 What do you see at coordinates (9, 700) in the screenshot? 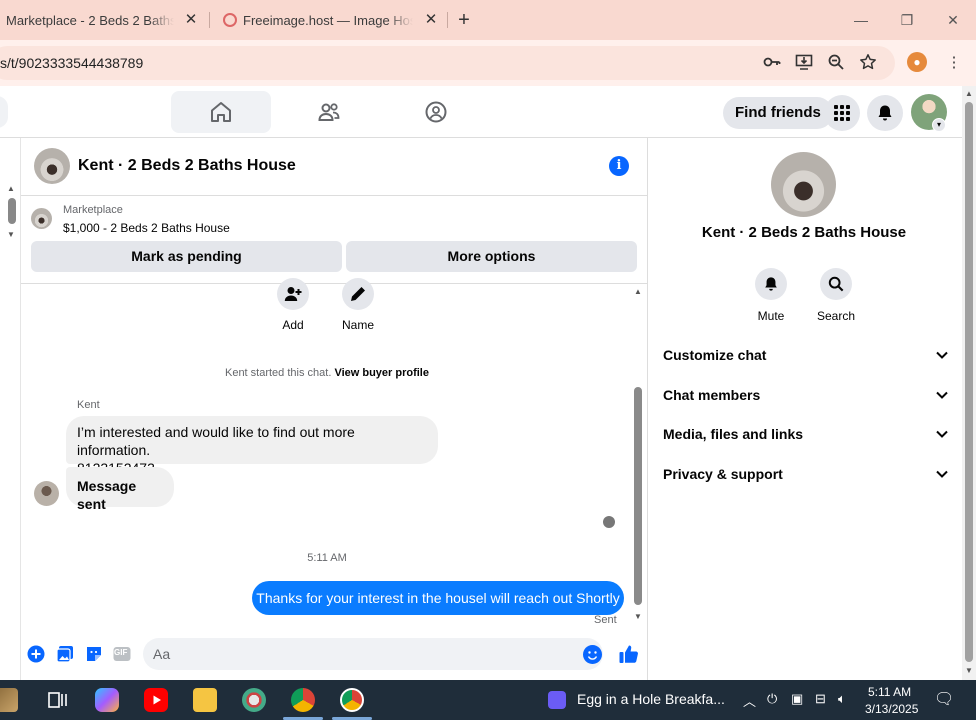
I see `weather-widget-icon` at bounding box center [9, 700].